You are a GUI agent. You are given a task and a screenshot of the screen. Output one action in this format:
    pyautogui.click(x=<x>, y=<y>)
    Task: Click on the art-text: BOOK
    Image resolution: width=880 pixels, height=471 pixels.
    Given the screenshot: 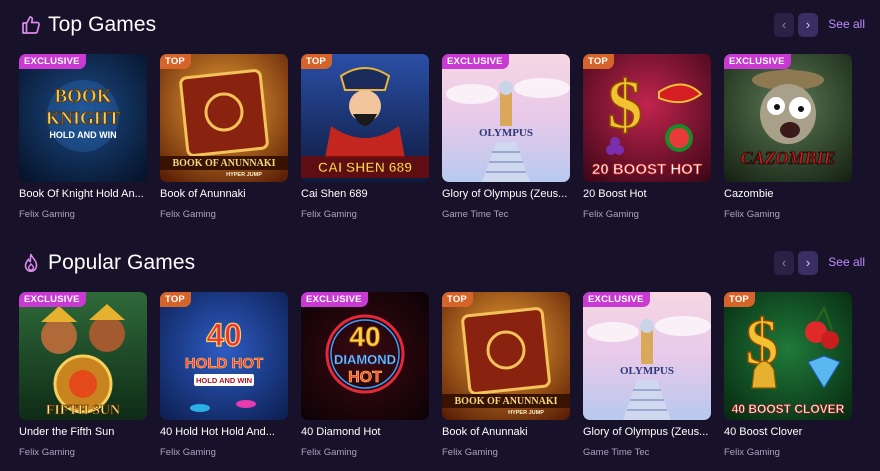 What is the action you would take?
    pyautogui.click(x=82, y=96)
    